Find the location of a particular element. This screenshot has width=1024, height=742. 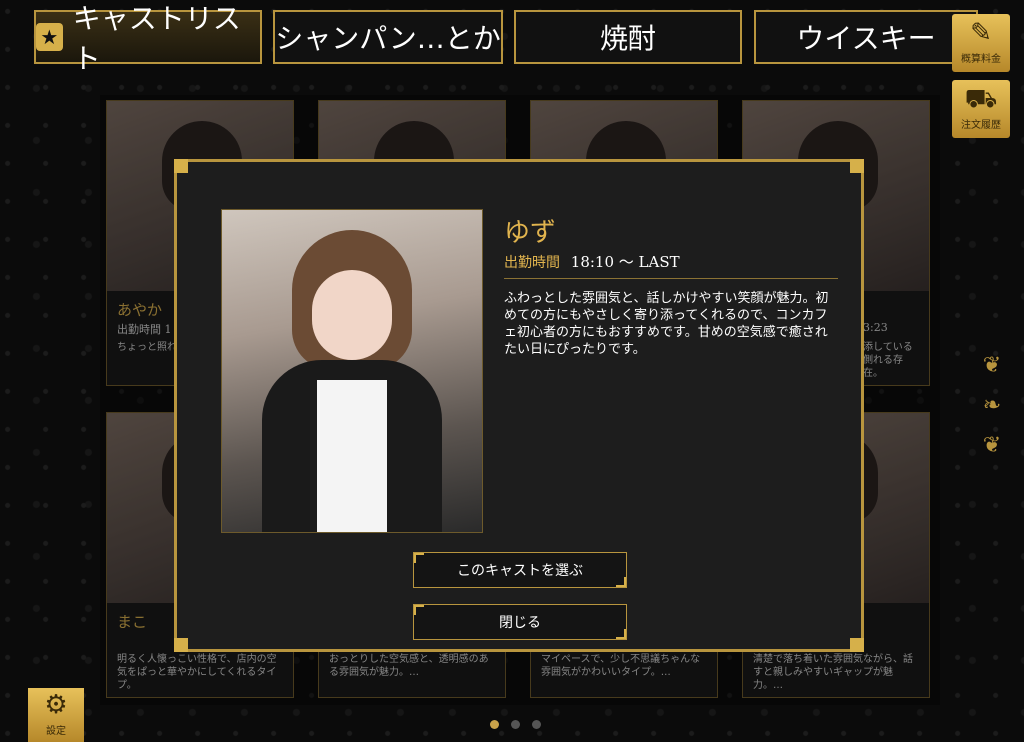

bill-estimate-button: ✎ 概算料金 is located at coordinates (981, 43).